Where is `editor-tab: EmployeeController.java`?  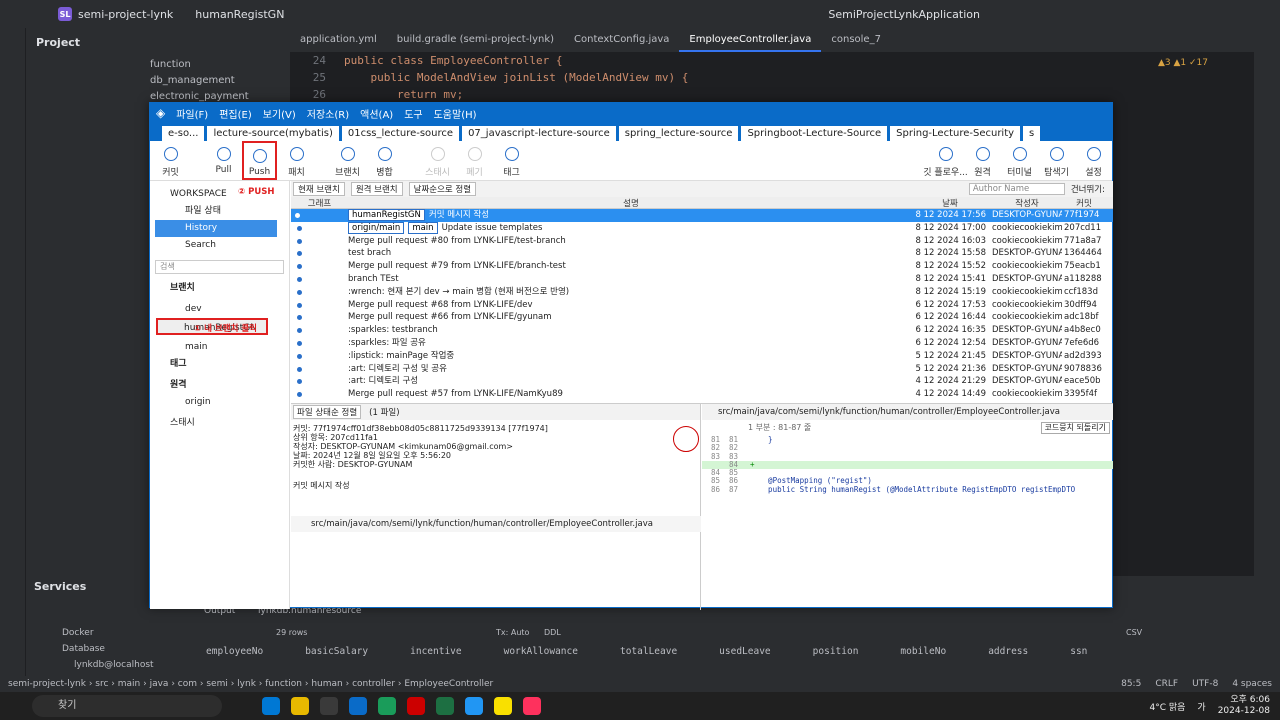
editor-tab: EmployeeController.java is located at coordinates (750, 40).